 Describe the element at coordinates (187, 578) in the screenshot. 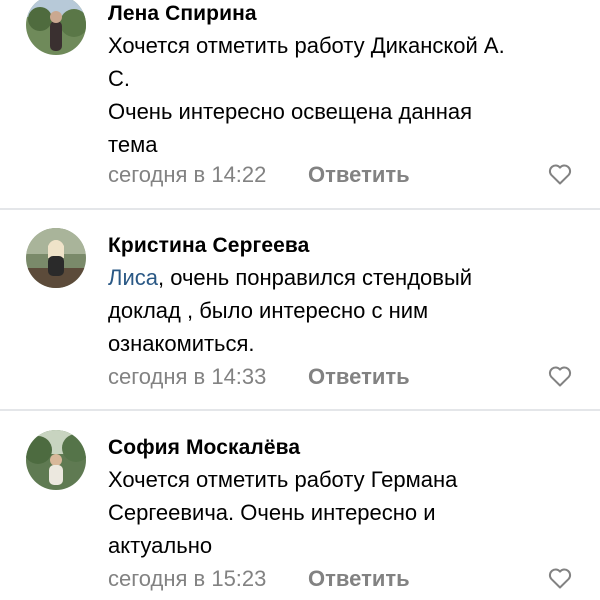

I see `comment-timestamp: сегодня в 15:23` at that location.